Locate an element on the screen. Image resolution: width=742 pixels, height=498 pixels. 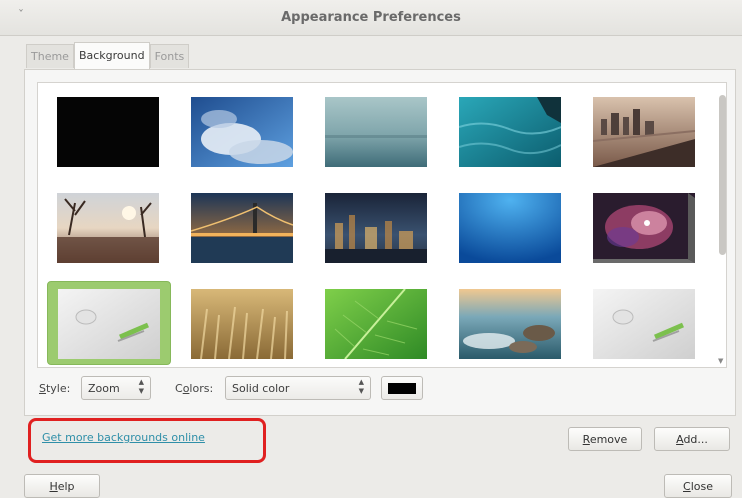
title-bar: ˇ Appearance Preferences is located at coordinates (371, 18).